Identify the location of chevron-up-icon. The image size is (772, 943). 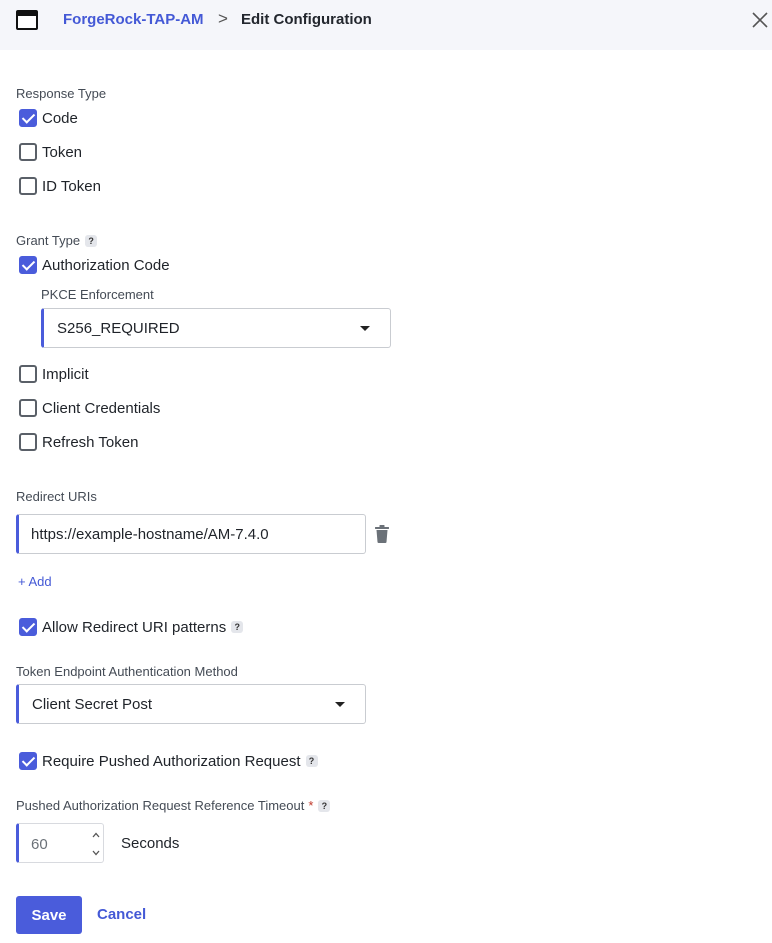
(96, 835).